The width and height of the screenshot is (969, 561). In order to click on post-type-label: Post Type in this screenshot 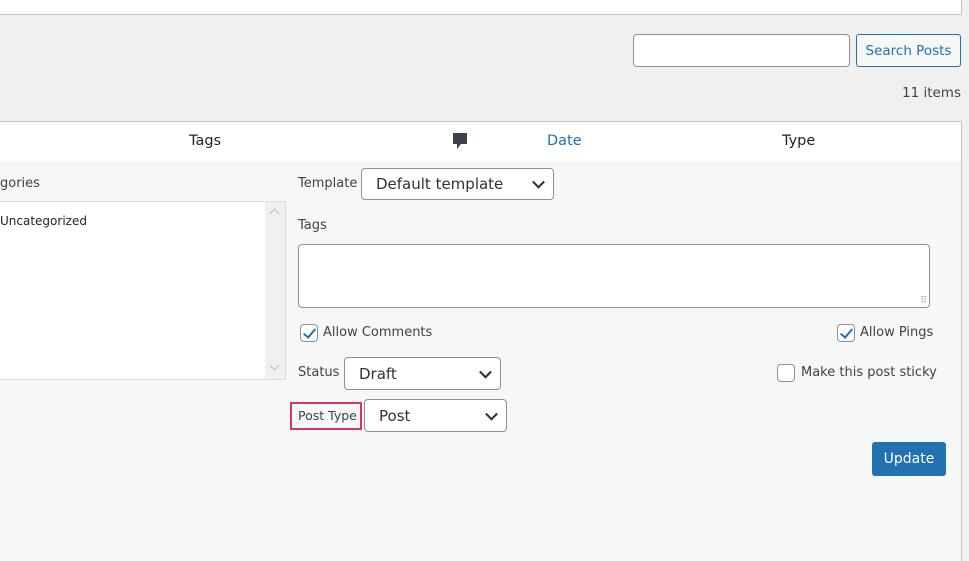, I will do `click(327, 415)`.